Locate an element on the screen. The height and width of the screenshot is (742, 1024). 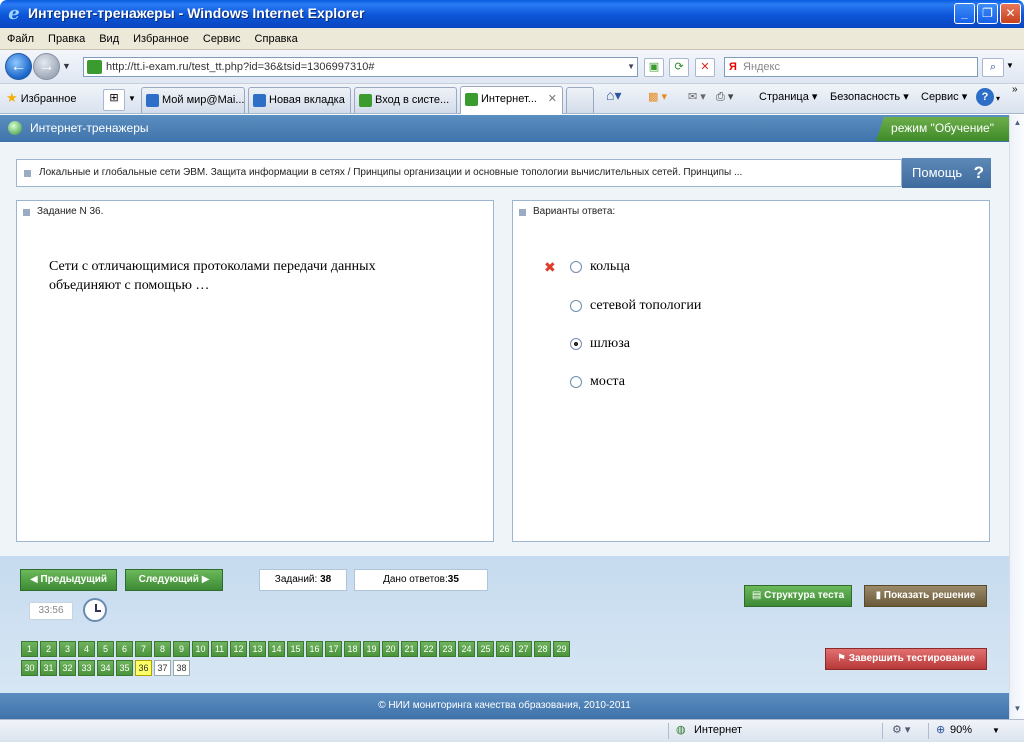
question-number-32: 32 is located at coordinates (67, 668).